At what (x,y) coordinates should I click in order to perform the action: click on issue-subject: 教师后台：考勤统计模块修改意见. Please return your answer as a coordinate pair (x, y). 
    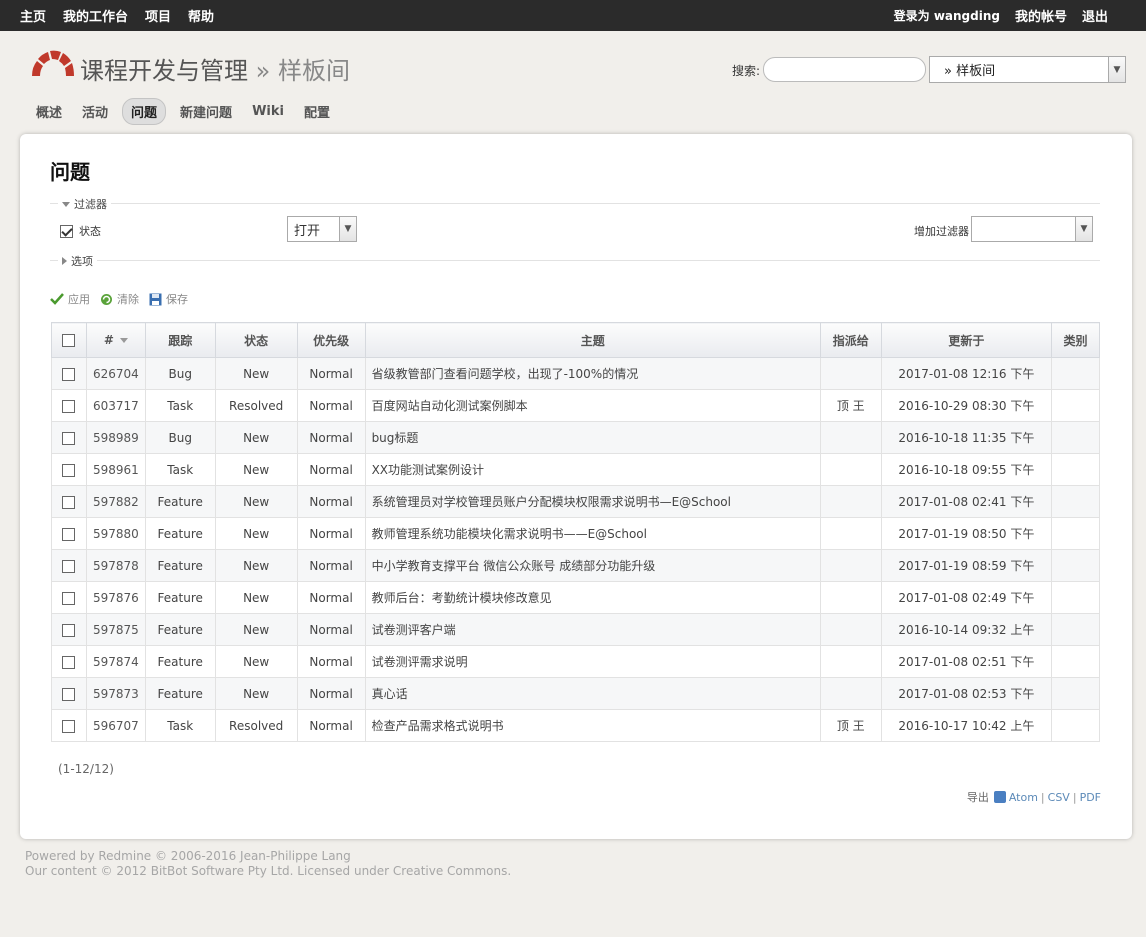
    Looking at the image, I should click on (592, 597).